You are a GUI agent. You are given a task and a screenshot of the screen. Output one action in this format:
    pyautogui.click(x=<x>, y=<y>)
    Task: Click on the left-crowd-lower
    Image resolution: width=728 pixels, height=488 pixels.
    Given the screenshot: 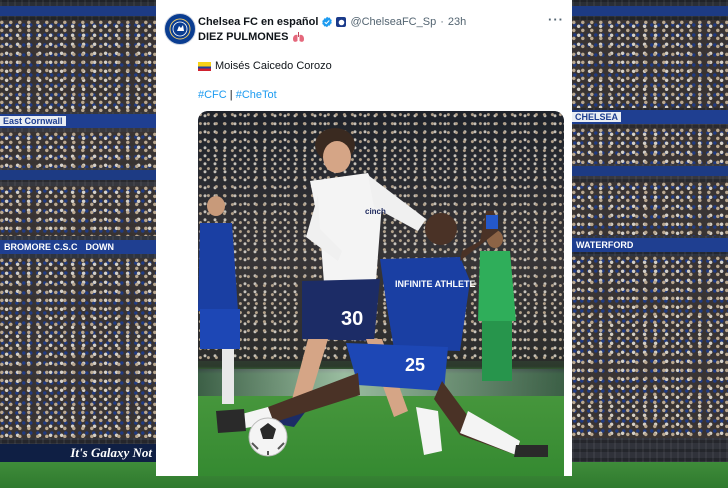 What is the action you would take?
    pyautogui.click(x=78, y=211)
    